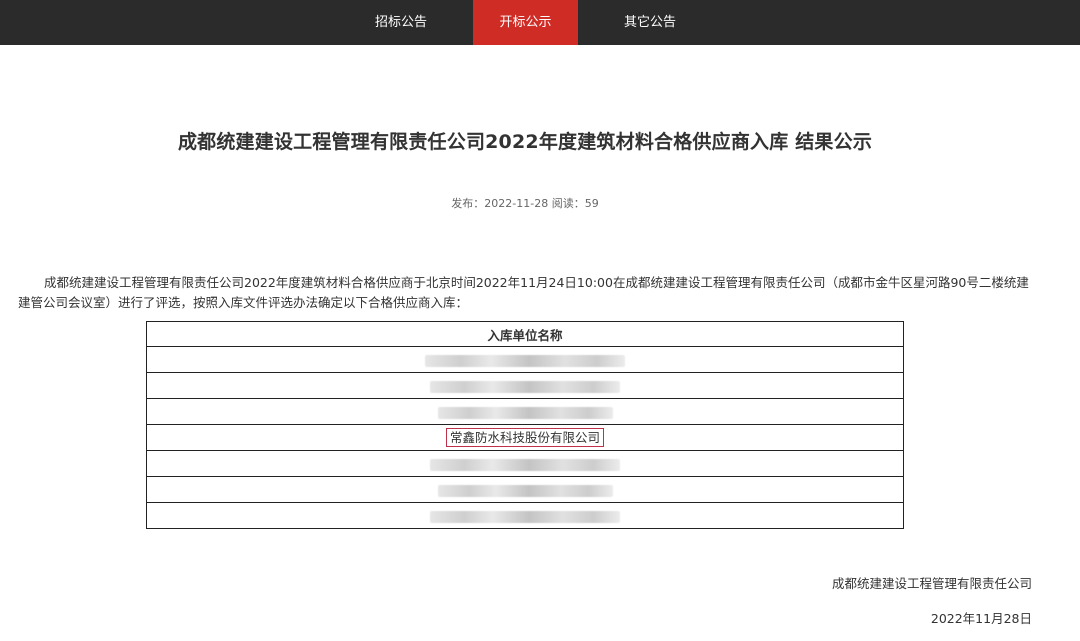 The image size is (1080, 641). I want to click on table-header-row: 入库单位名称, so click(525, 334).